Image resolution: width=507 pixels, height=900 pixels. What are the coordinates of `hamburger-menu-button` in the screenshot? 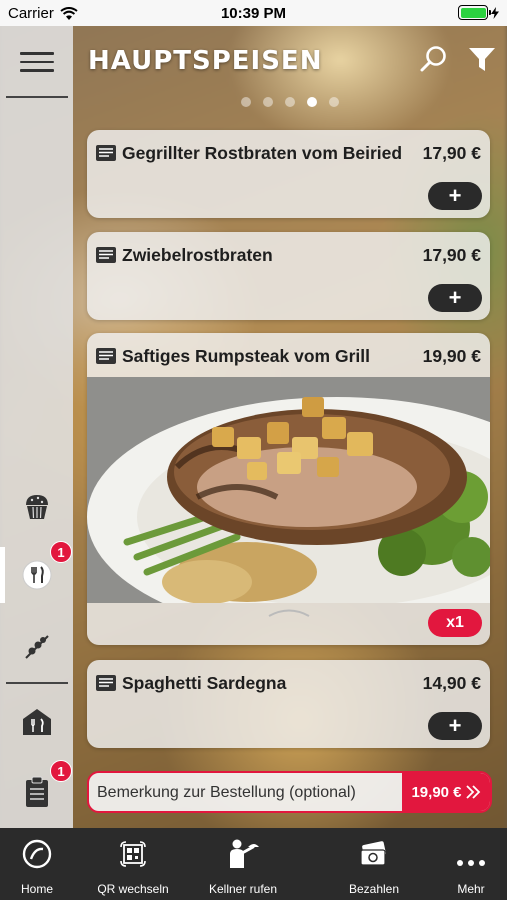 It's located at (37, 63).